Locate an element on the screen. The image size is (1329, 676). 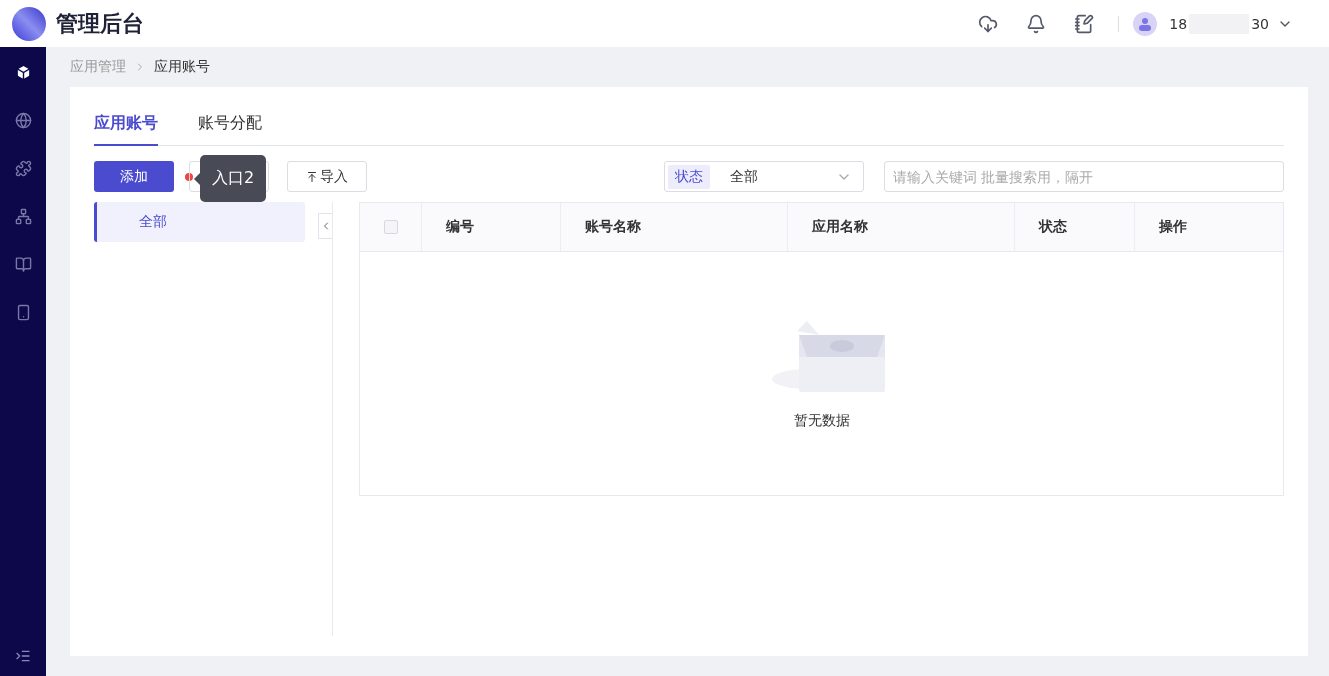
select-value: 全部 is located at coordinates (744, 176).